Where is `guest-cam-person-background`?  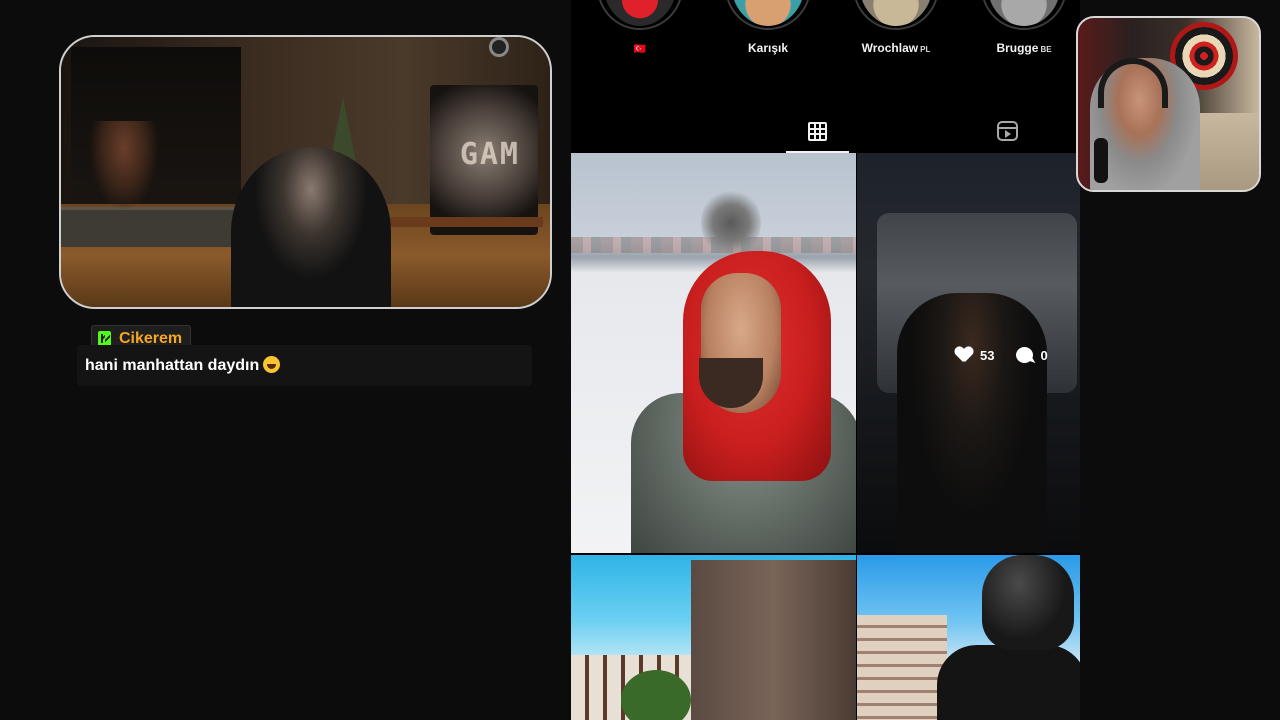 guest-cam-person-background is located at coordinates (124, 166).